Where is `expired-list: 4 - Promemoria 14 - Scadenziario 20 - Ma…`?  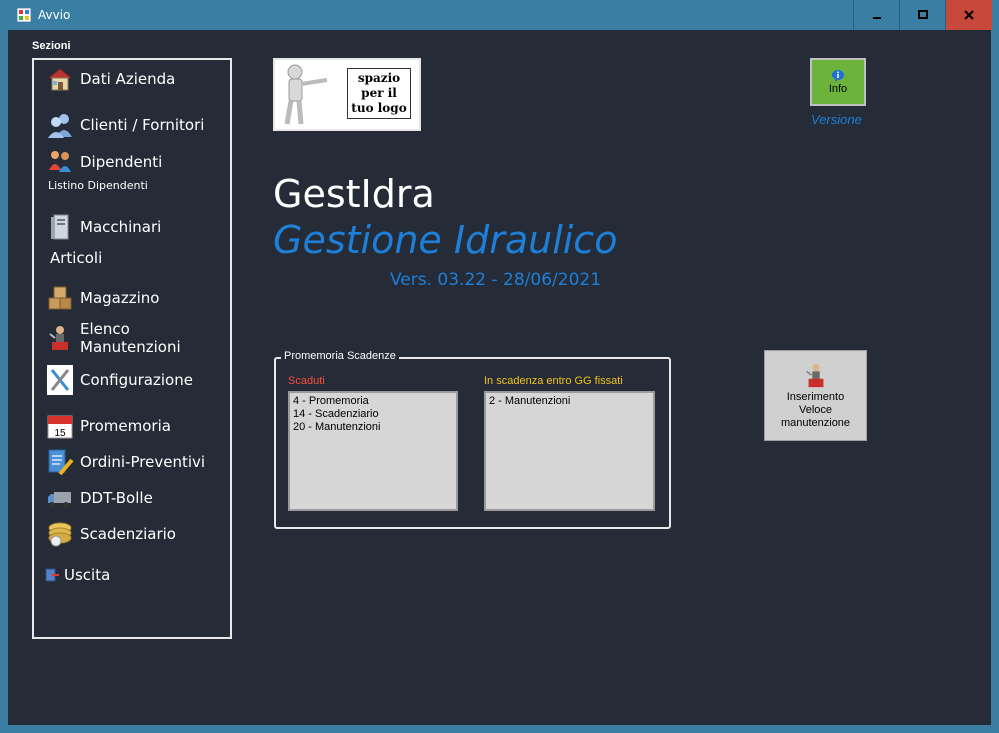 expired-list: 4 - Promemoria 14 - Scadenziario 20 - Ma… is located at coordinates (373, 451).